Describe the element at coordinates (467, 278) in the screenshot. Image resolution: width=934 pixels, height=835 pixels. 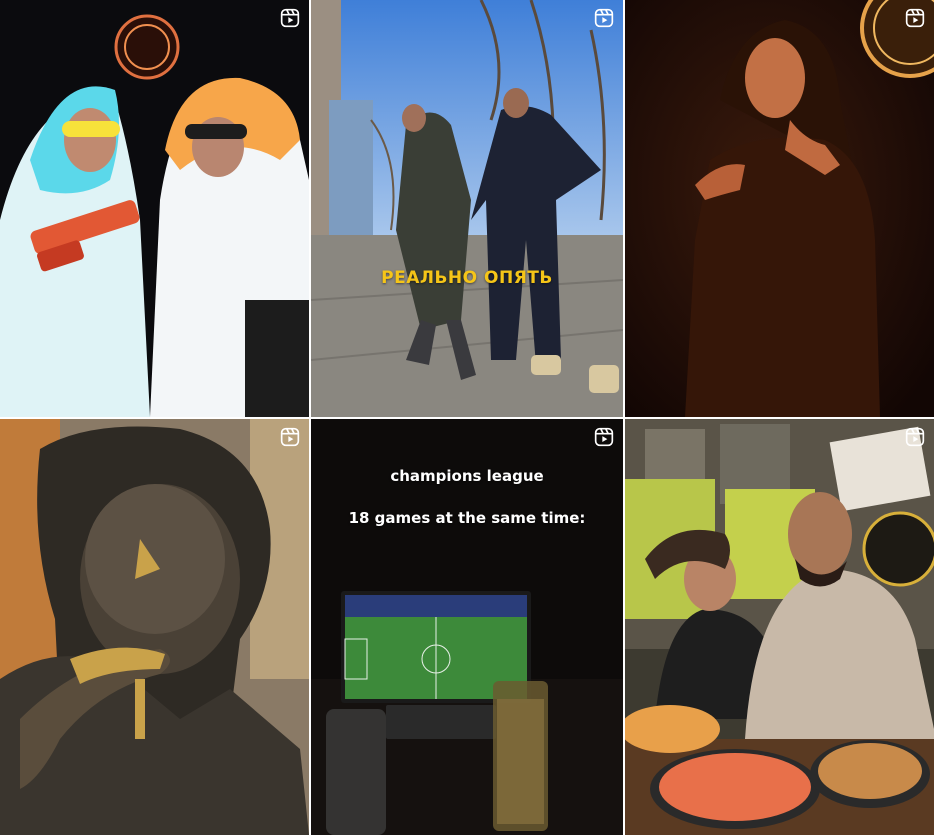
I see `reel-caption: РЕАЛЬНО ОПЯТЬ` at that location.